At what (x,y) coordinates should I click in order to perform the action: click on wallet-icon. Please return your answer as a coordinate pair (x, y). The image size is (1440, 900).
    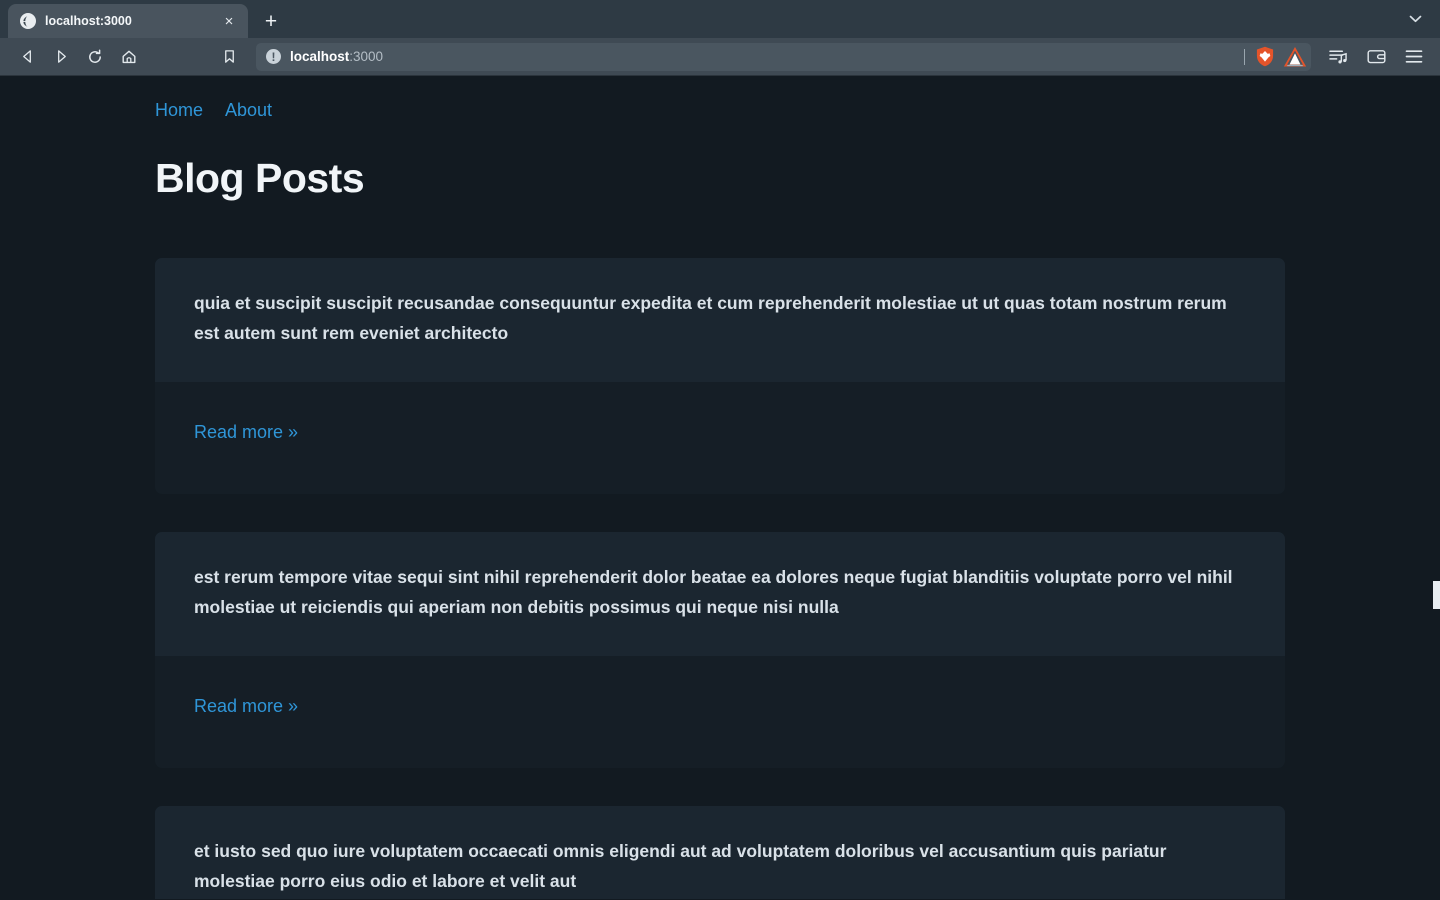
    Looking at the image, I should click on (1376, 57).